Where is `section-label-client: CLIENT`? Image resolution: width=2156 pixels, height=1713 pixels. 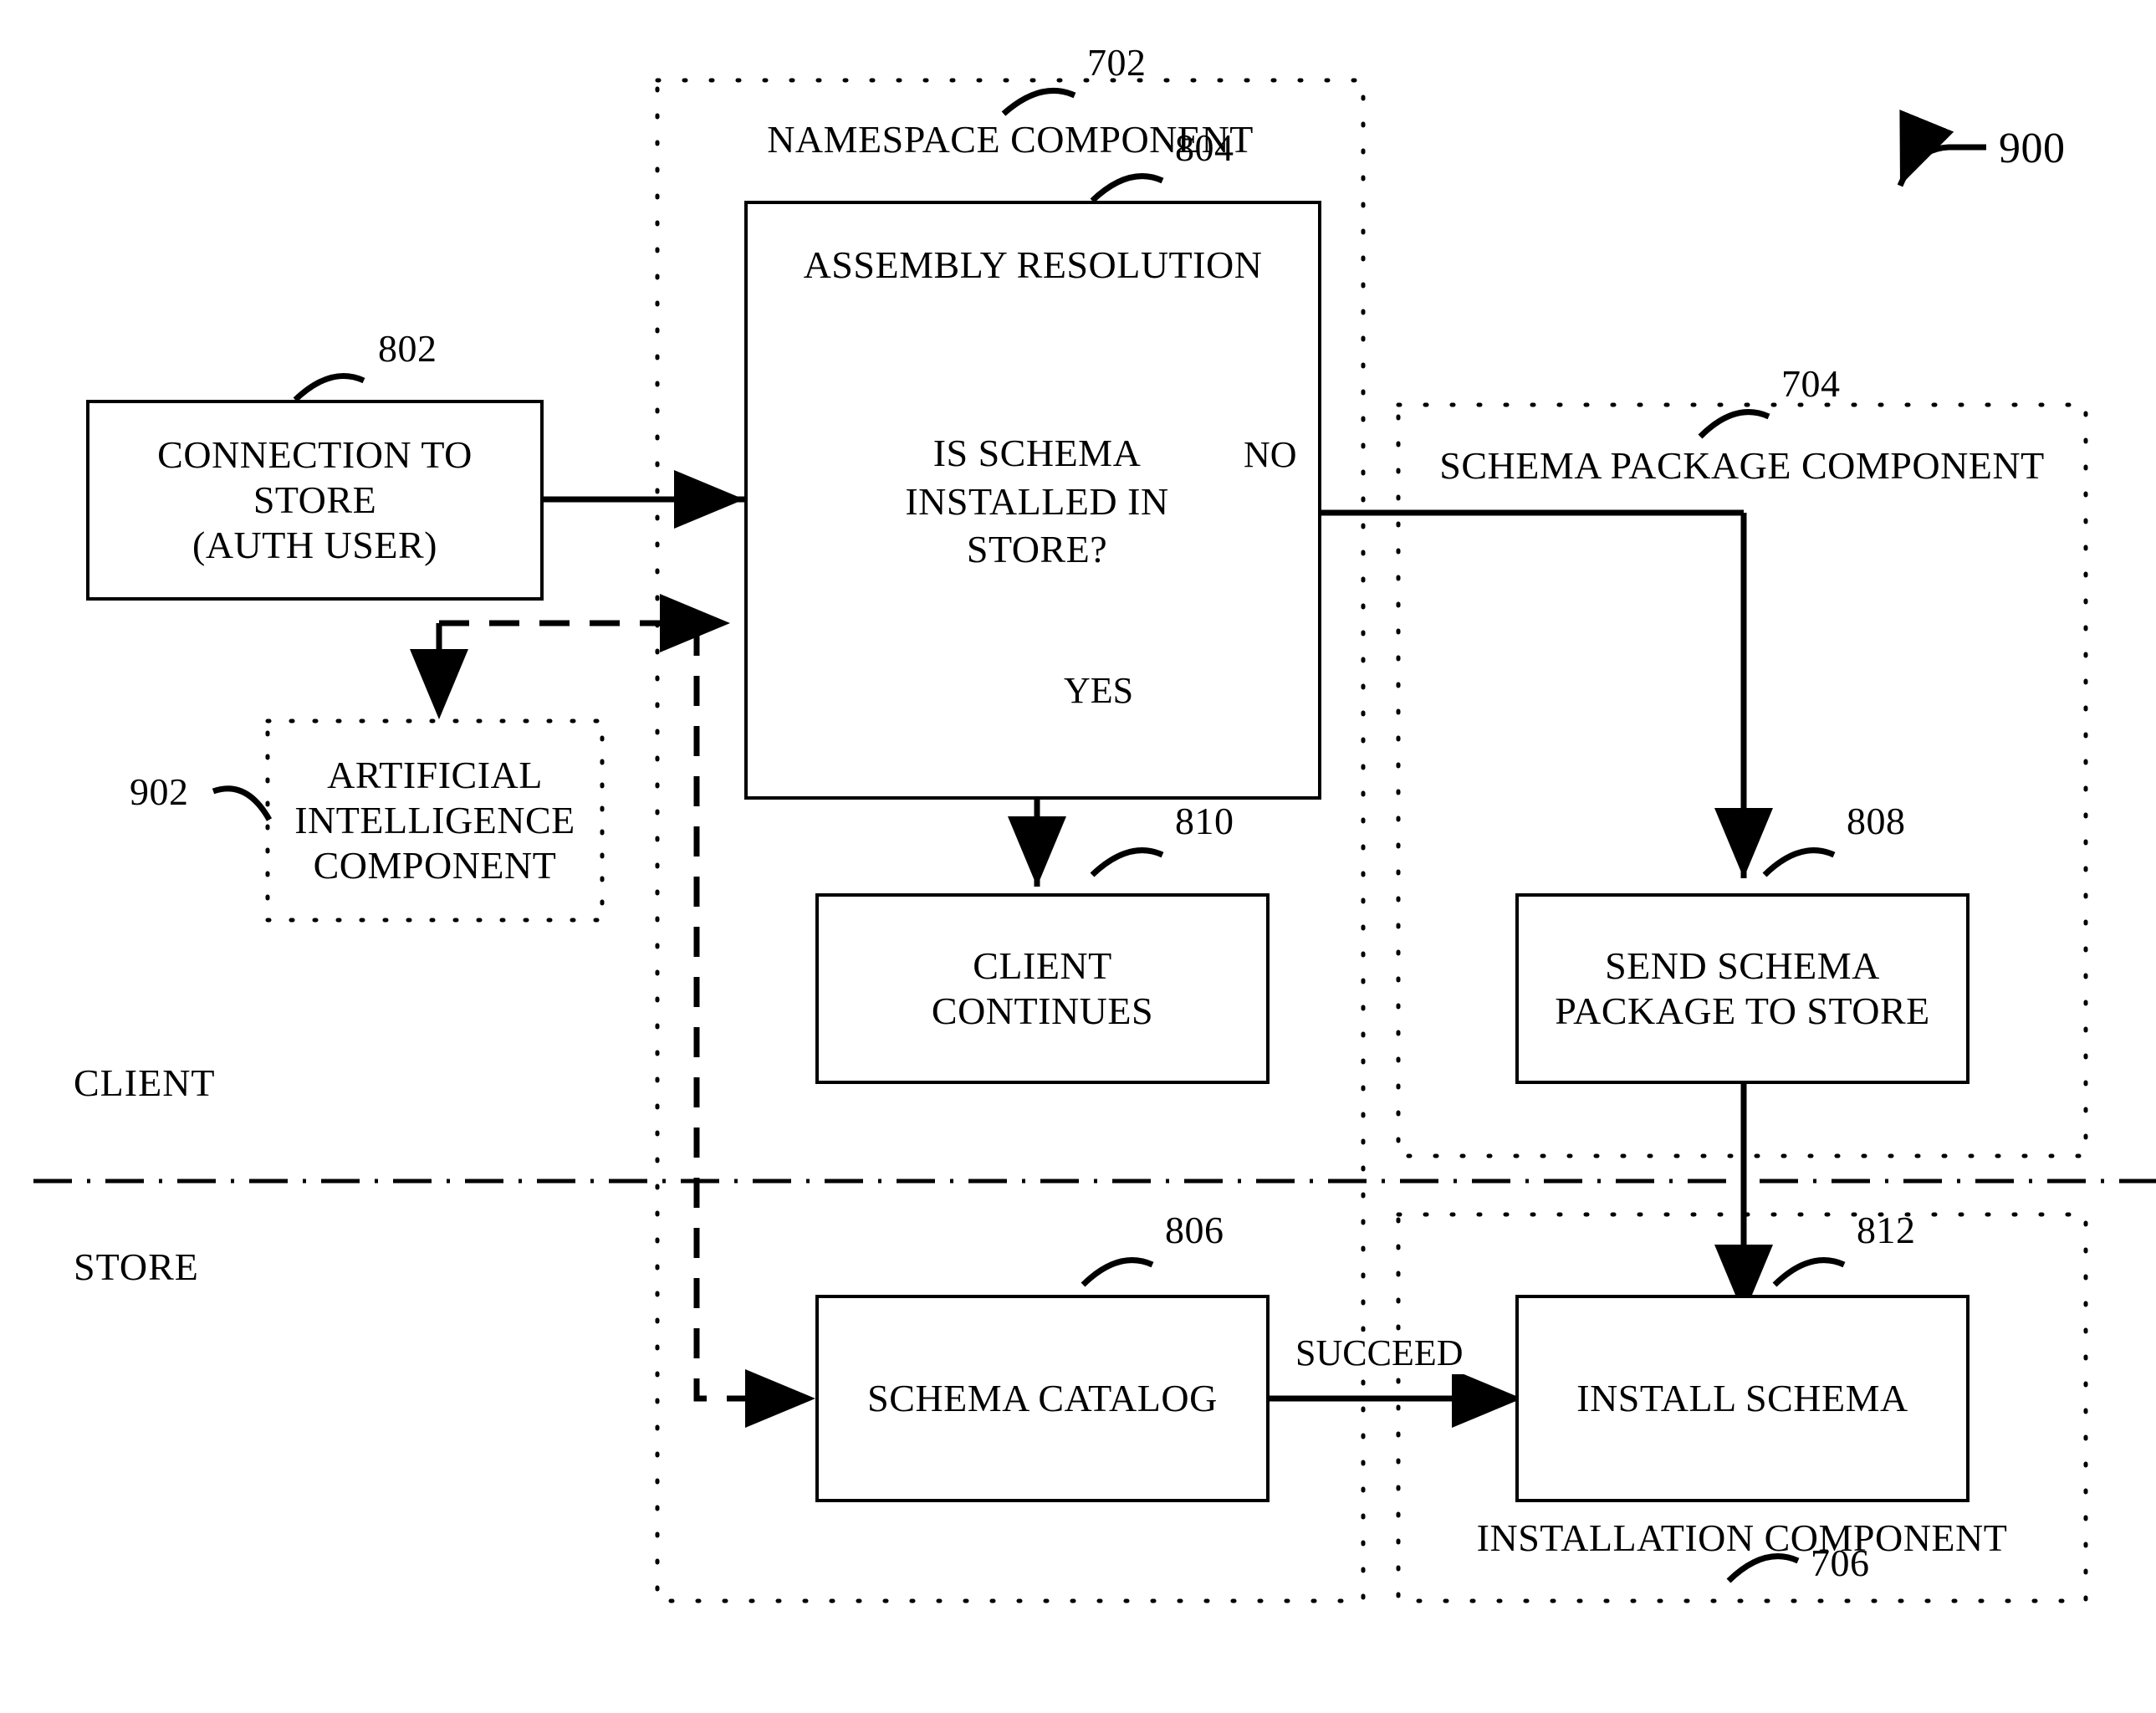 section-label-client: CLIENT is located at coordinates (145, 1082).